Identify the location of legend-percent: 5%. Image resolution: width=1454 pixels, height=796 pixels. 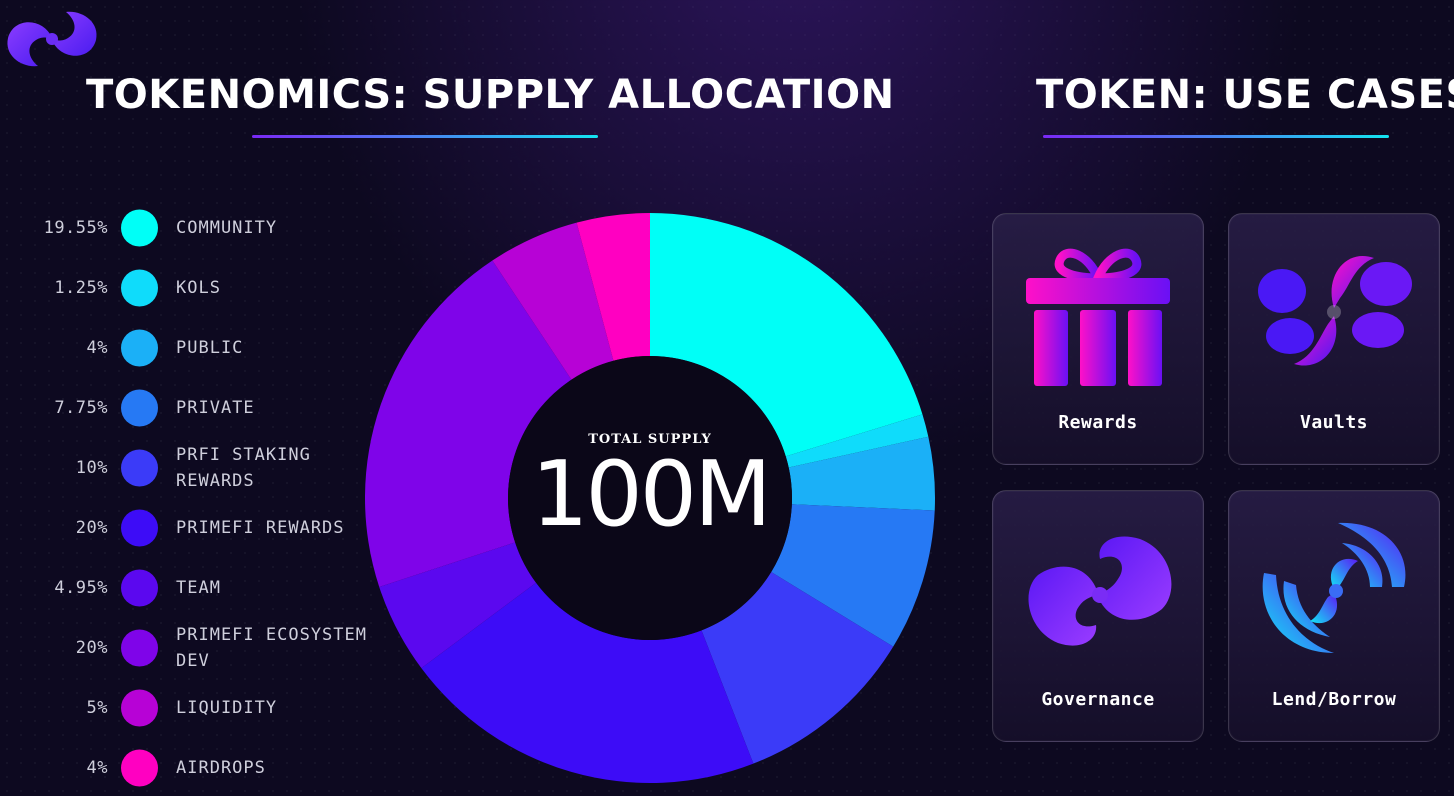
(97, 708).